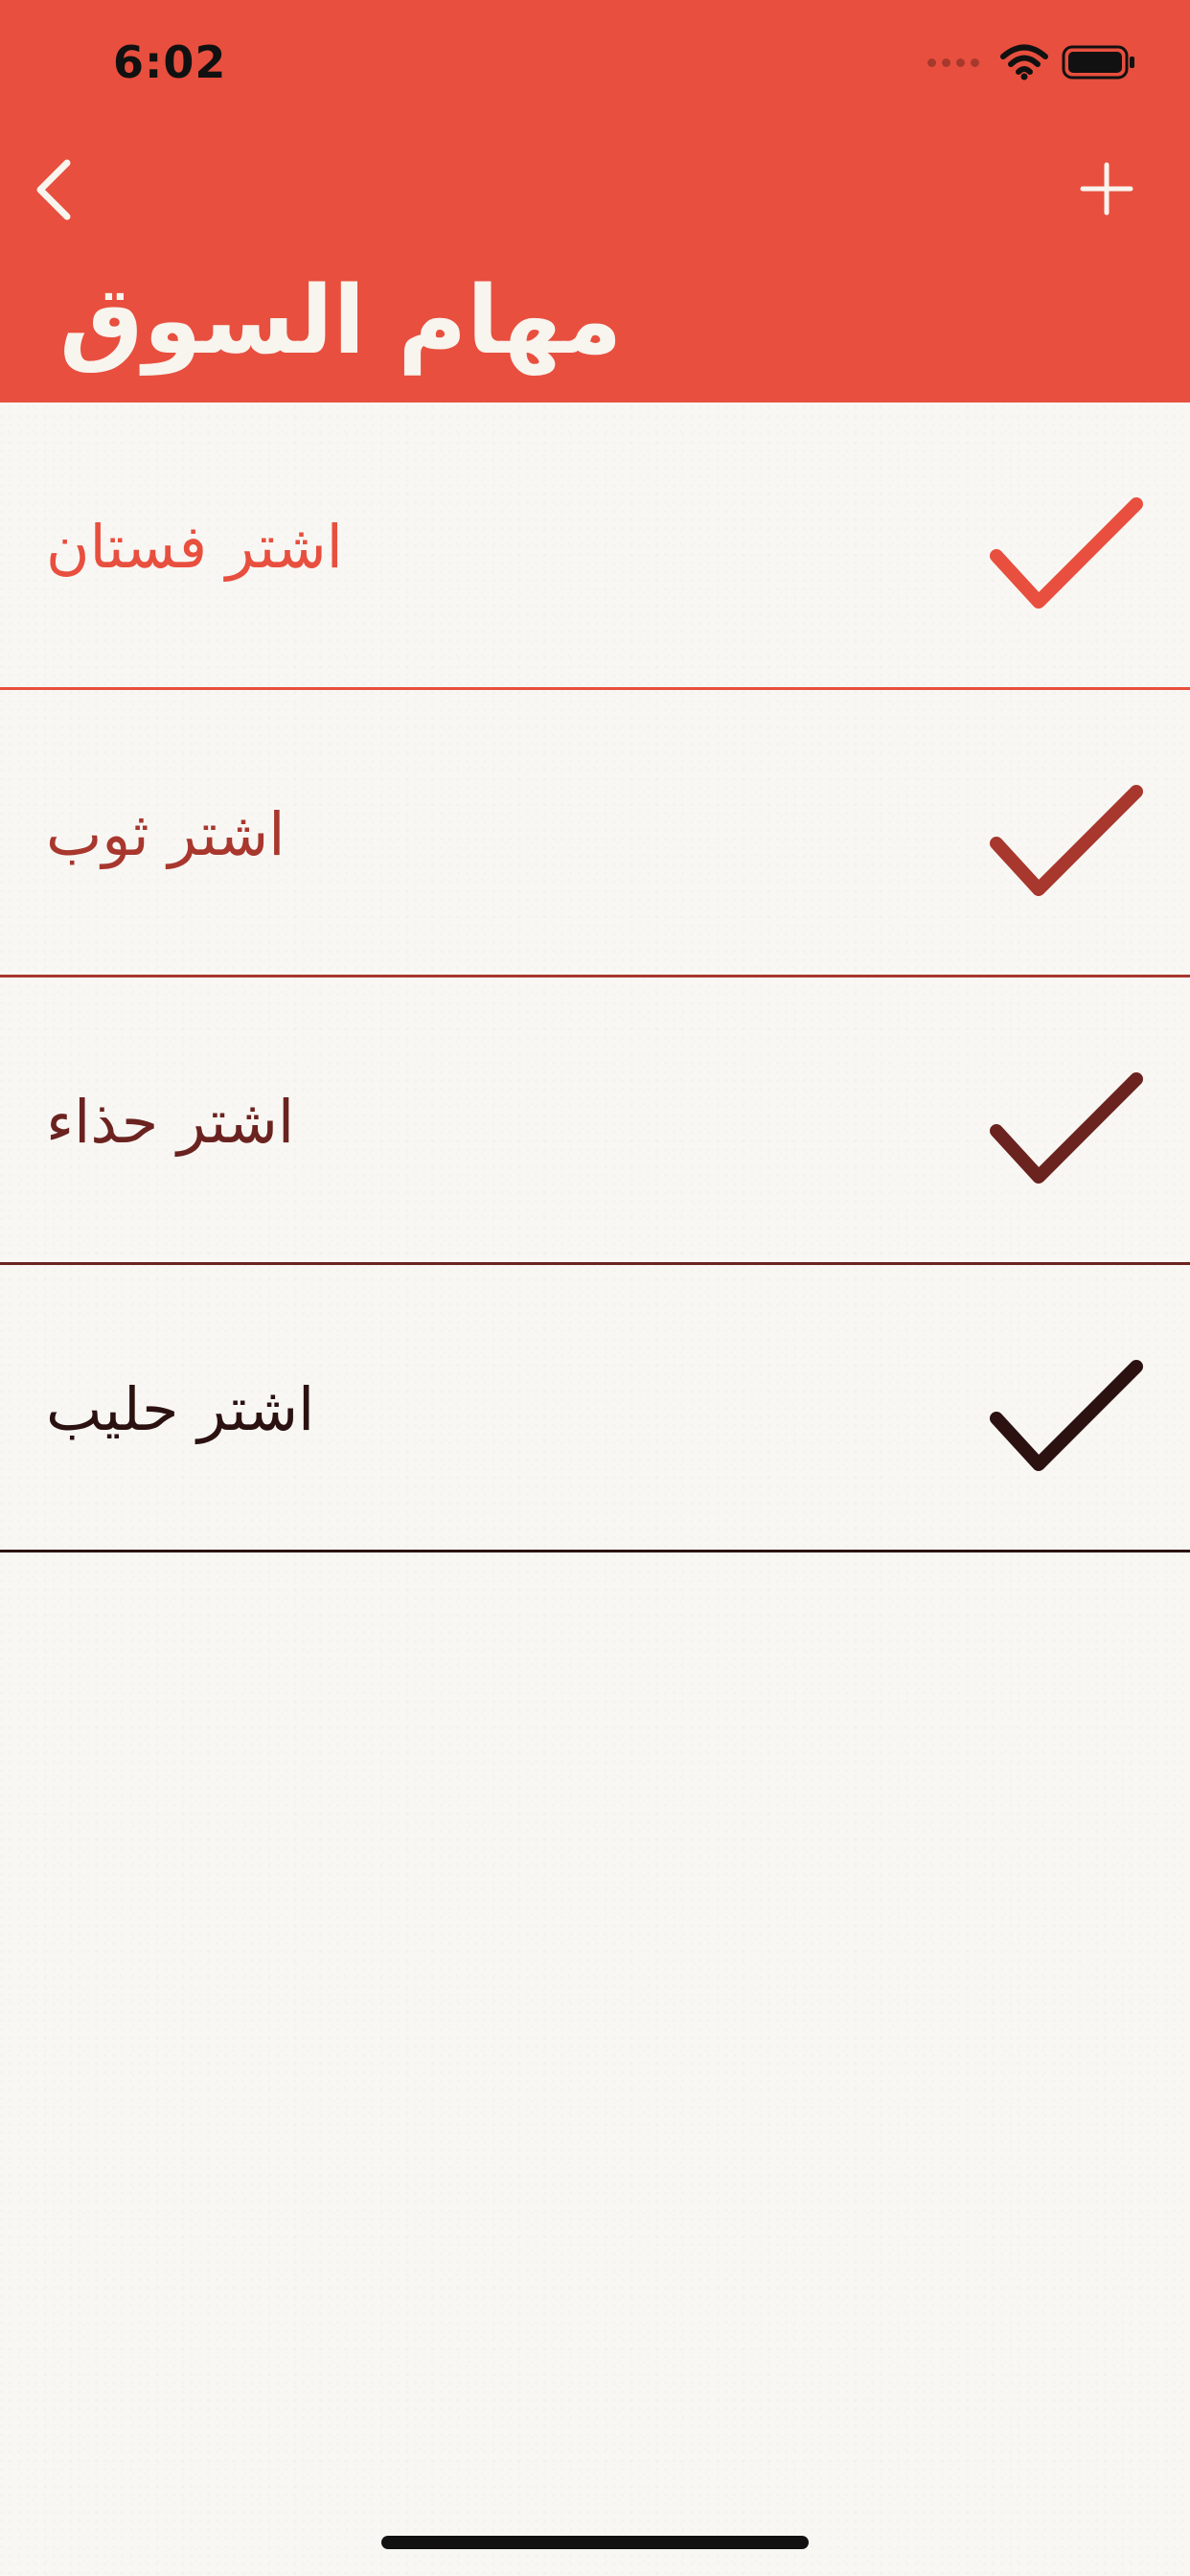  I want to click on list-item: اشتر حذاء, so click(595, 1121).